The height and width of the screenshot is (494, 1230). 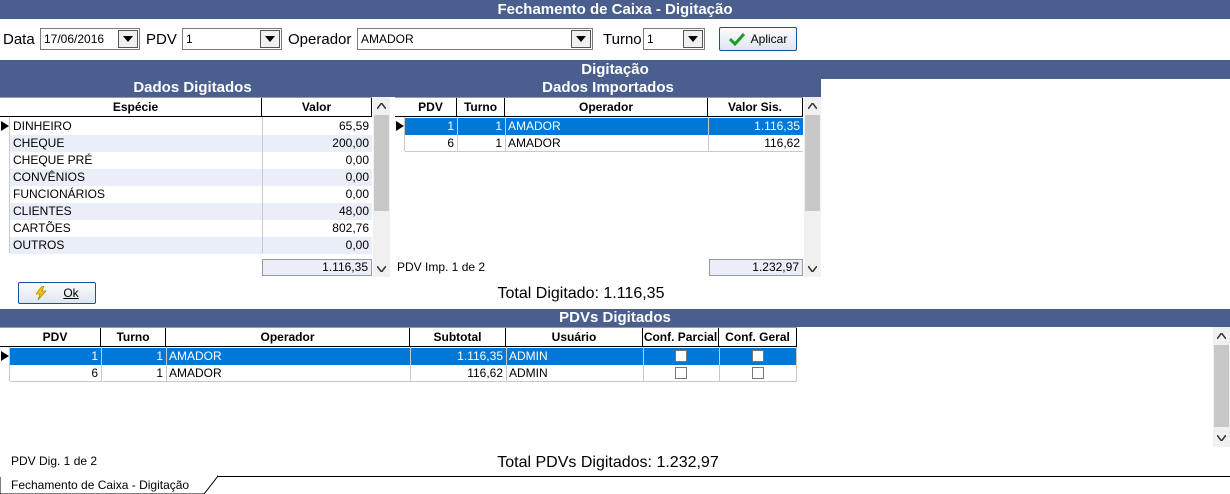 I want to click on apply-button: Aplicar, so click(x=758, y=39).